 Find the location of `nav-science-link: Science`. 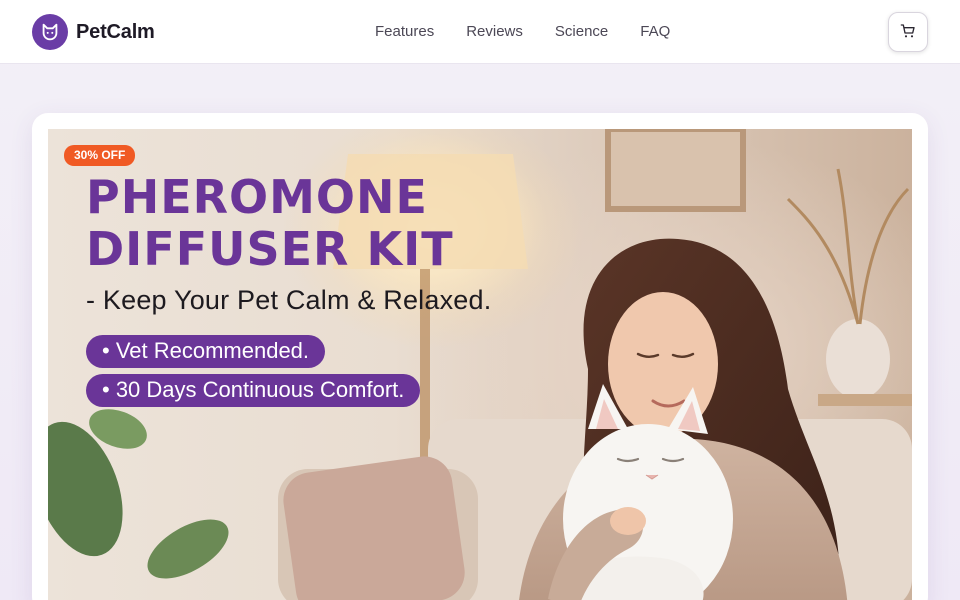

nav-science-link: Science is located at coordinates (581, 32).